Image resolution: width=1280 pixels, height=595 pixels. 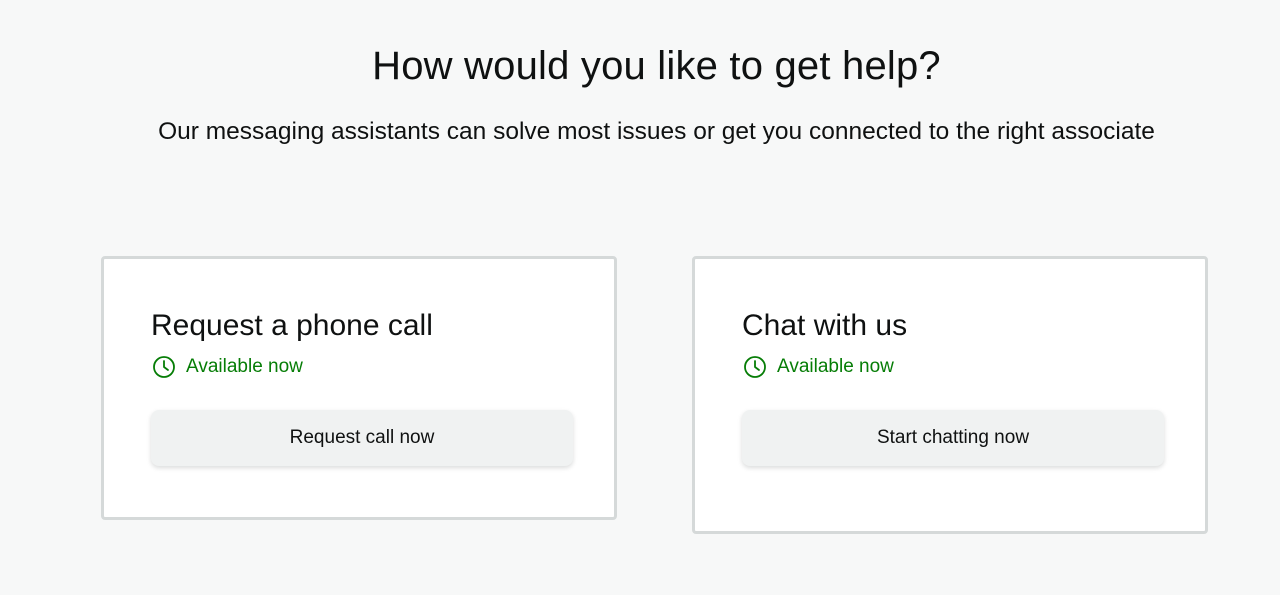 I want to click on phone-call-availability: Available now, so click(x=227, y=367).